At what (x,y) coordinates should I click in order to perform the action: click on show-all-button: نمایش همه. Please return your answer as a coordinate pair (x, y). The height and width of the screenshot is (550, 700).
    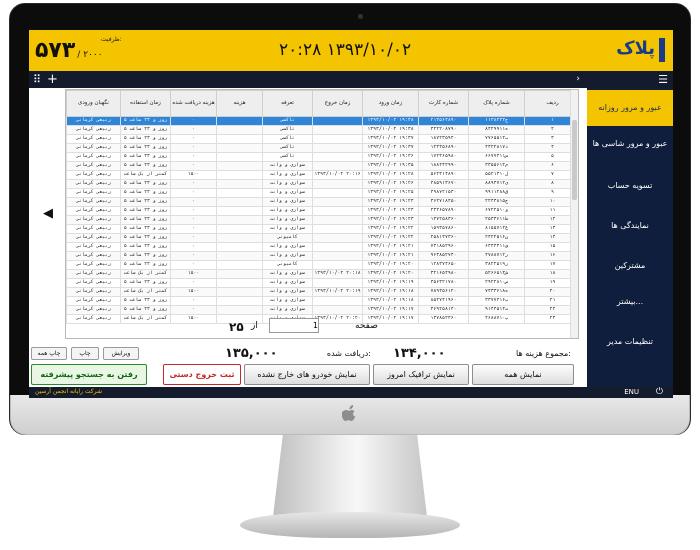
    Looking at the image, I should click on (523, 374).